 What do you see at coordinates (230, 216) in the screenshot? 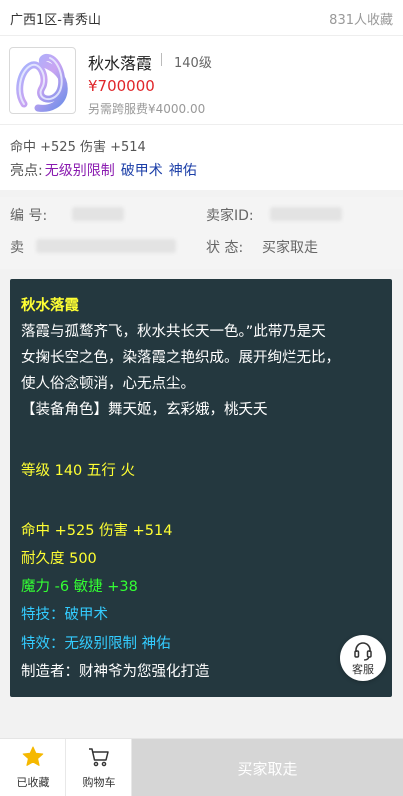
I see `seller-id-label: 卖家ID:` at bounding box center [230, 216].